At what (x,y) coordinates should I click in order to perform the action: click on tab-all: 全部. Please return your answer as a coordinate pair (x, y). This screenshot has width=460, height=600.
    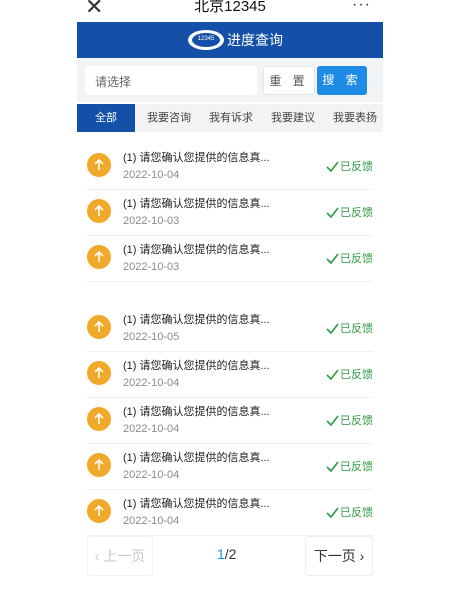
    Looking at the image, I should click on (106, 118).